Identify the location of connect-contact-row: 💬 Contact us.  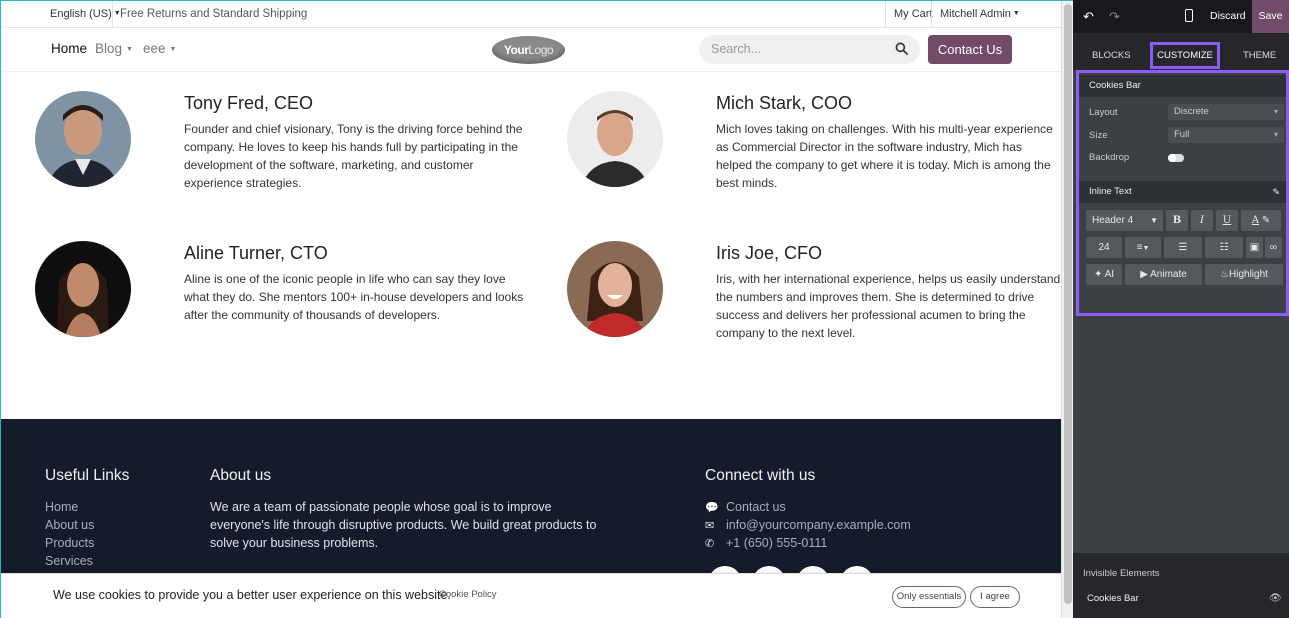
(808, 507).